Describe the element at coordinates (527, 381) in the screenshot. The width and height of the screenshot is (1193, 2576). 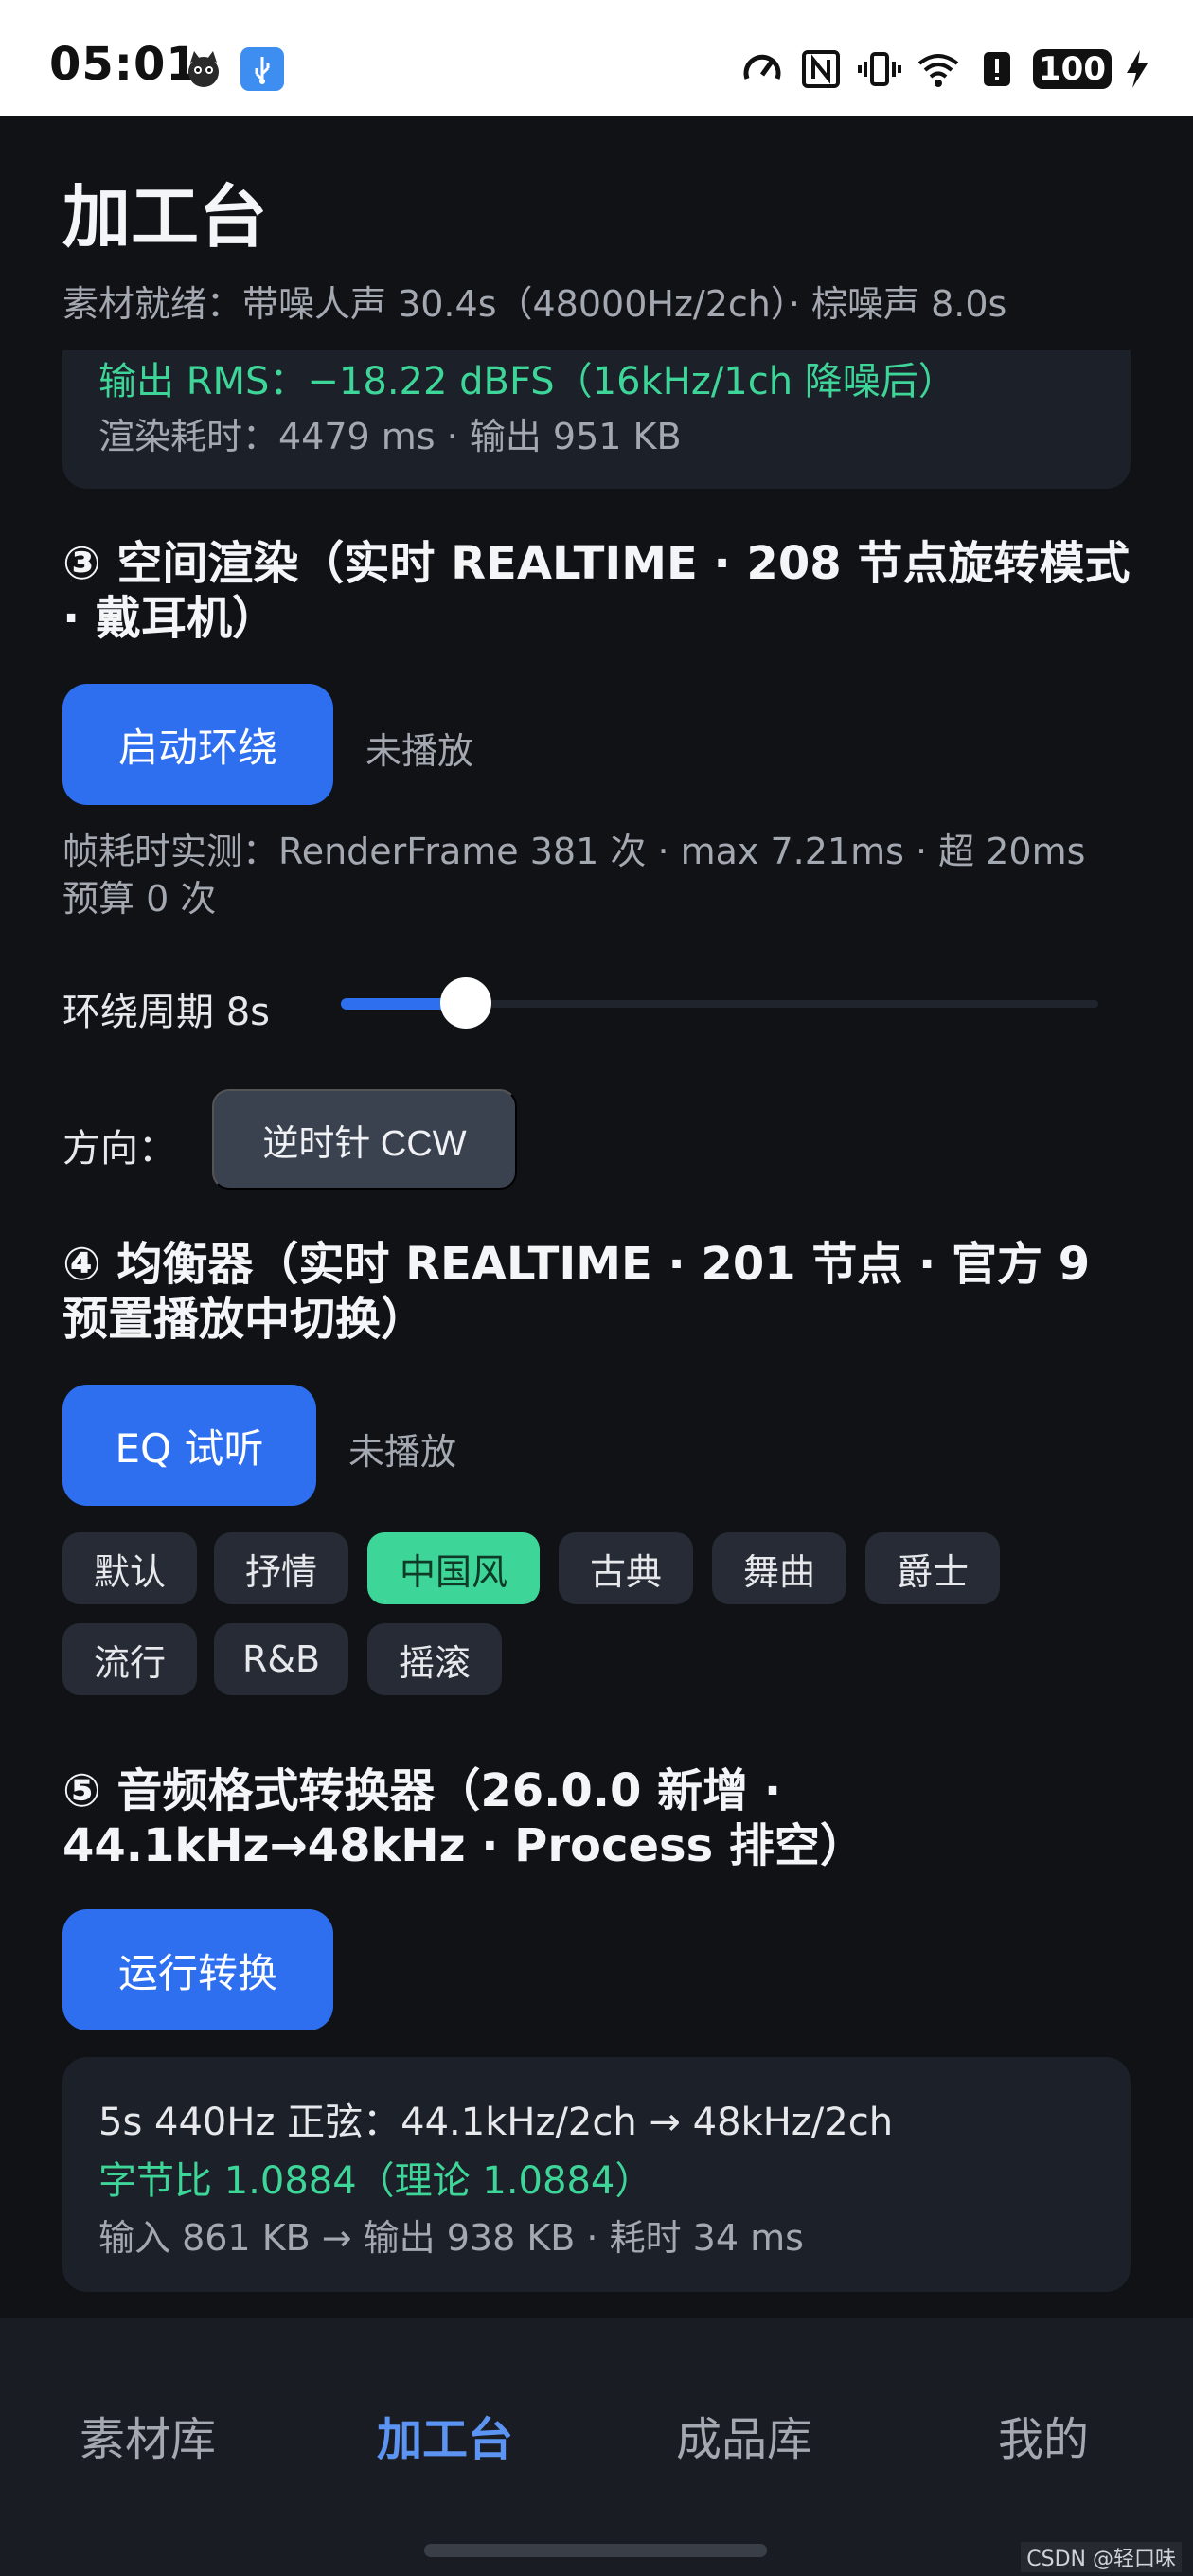
I see `output-rms: 输出 RMS：−18.22 dBFS（16kHz/1ch 降噪后）` at that location.